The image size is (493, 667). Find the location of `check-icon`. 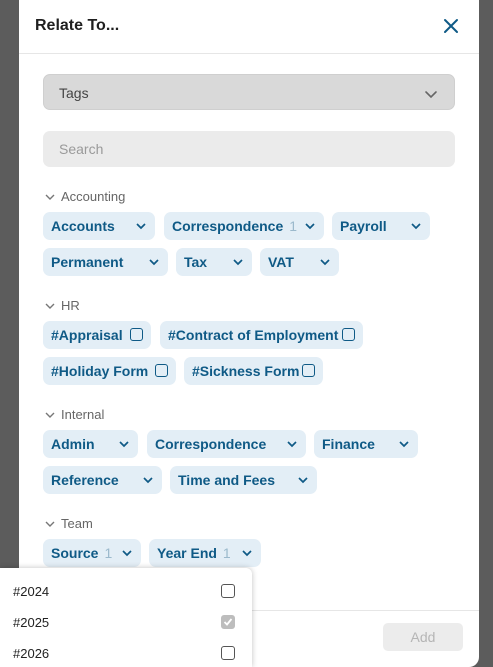

check-icon is located at coordinates (228, 622).